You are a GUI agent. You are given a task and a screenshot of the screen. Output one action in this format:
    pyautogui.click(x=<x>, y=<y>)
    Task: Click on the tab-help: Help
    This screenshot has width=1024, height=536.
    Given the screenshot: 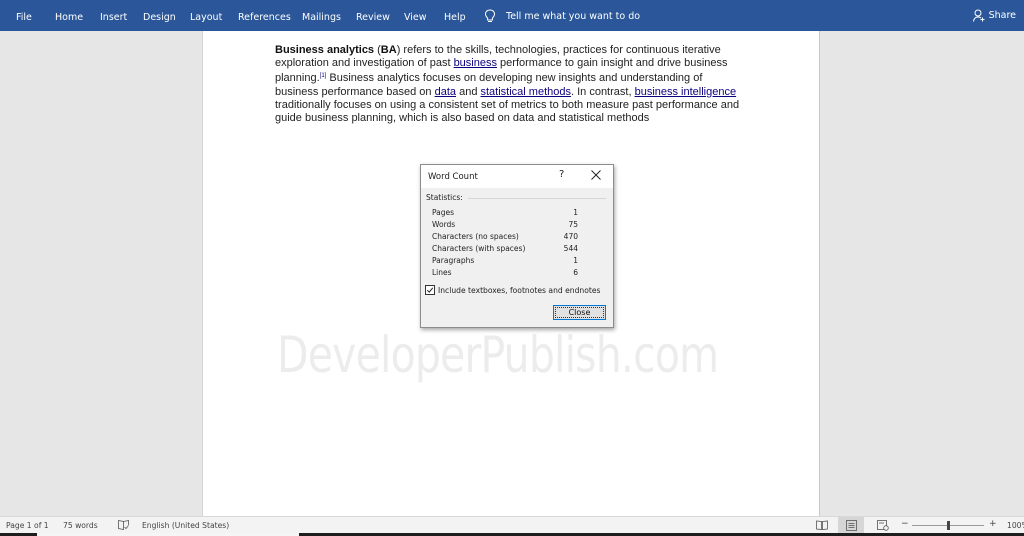 What is the action you would take?
    pyautogui.click(x=455, y=17)
    